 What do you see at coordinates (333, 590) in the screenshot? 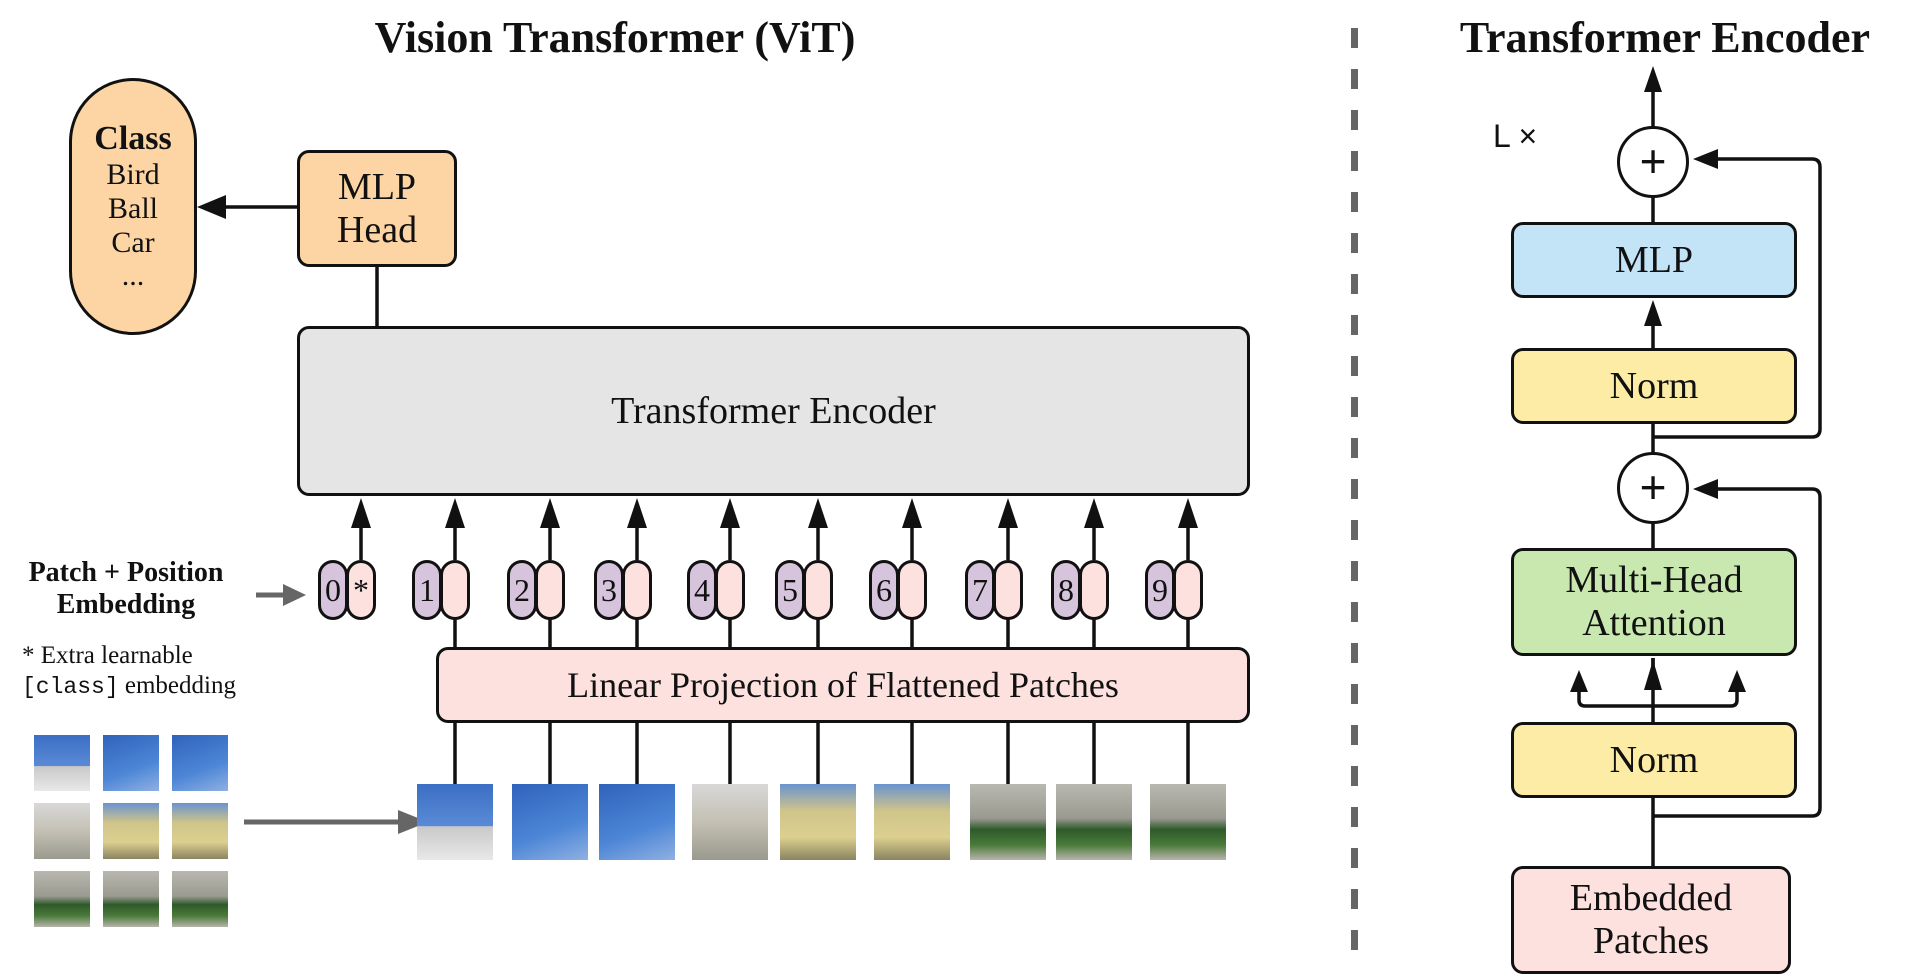
I see `position-embedding-0: 0` at bounding box center [333, 590].